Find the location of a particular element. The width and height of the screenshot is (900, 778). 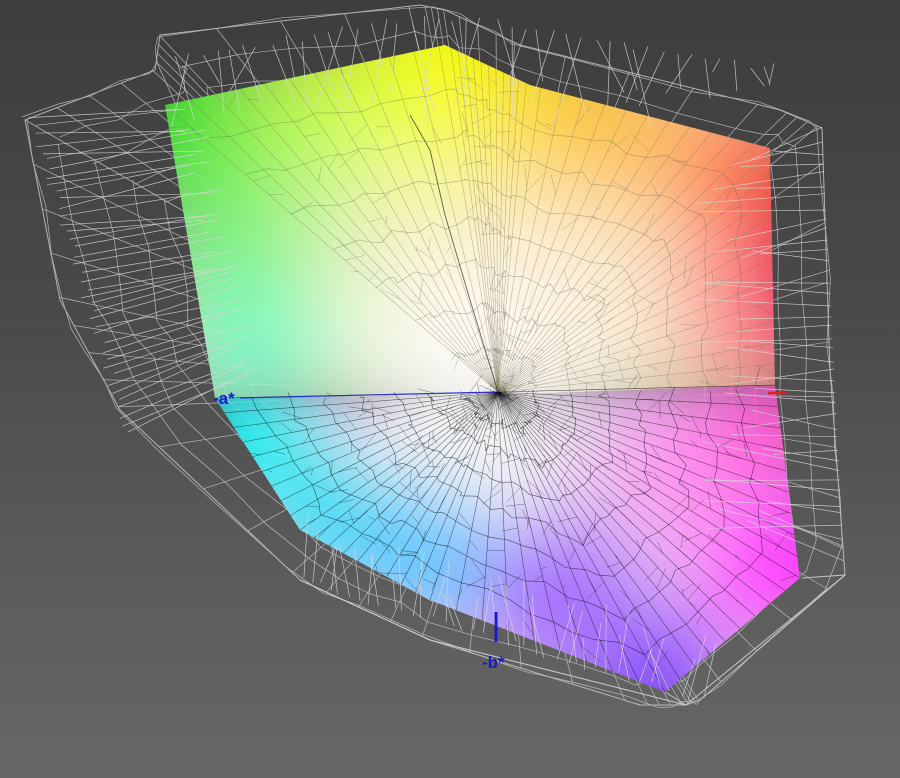

neg-b-axis-label: -b* is located at coordinates (493, 662).